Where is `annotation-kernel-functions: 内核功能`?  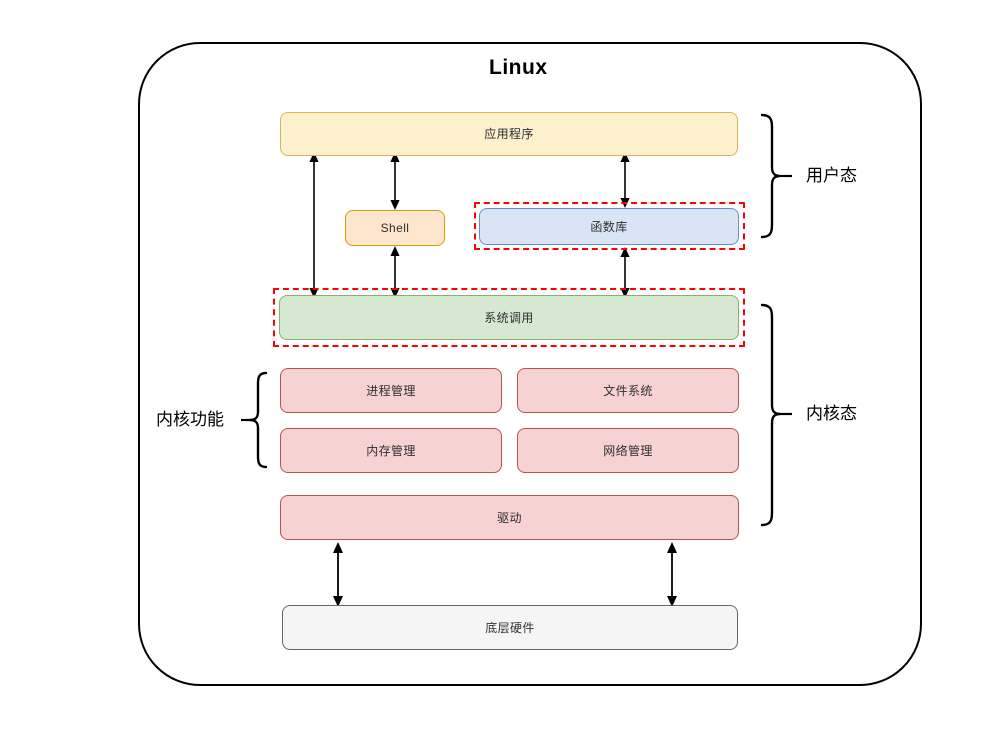 annotation-kernel-functions: 内核功能 is located at coordinates (190, 419).